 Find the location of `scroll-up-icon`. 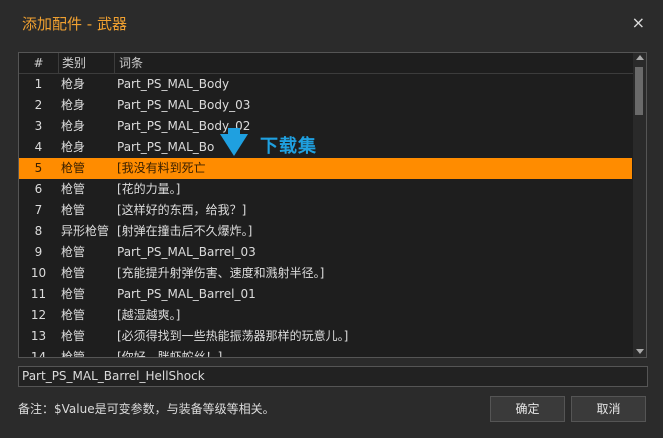

scroll-up-icon is located at coordinates (640, 57).